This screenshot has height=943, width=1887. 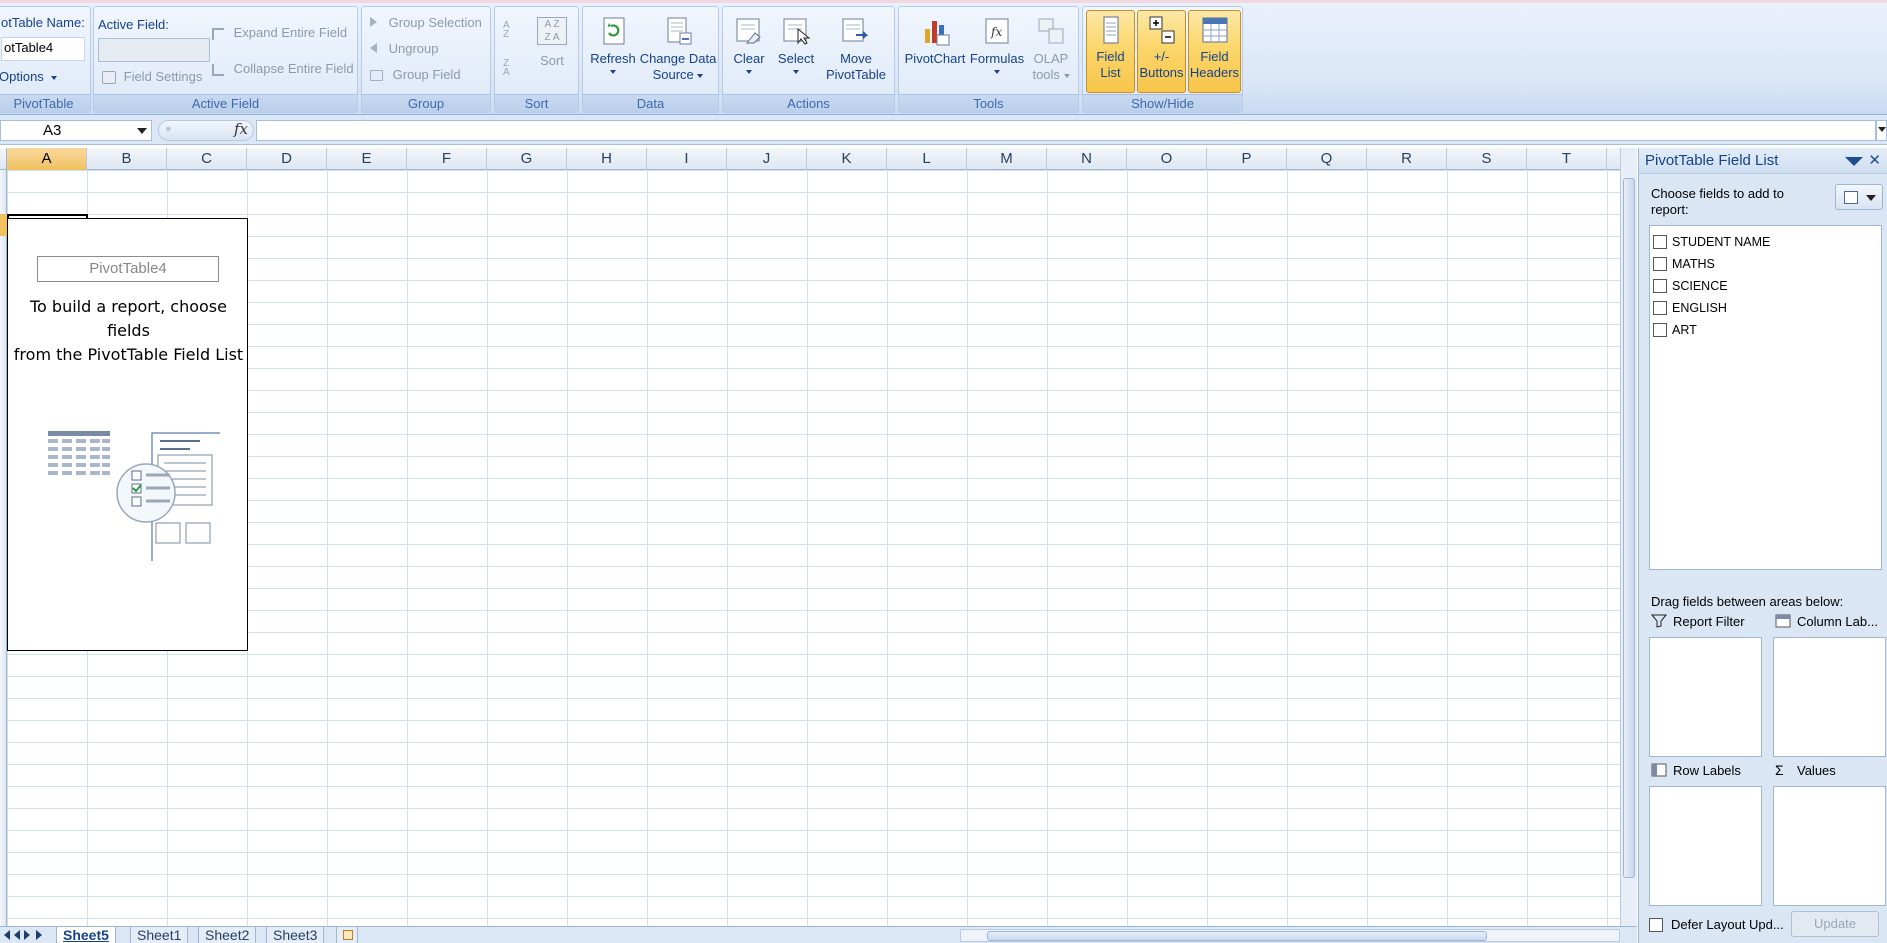 I want to click on field-list-toggle: Field List, so click(x=1110, y=51).